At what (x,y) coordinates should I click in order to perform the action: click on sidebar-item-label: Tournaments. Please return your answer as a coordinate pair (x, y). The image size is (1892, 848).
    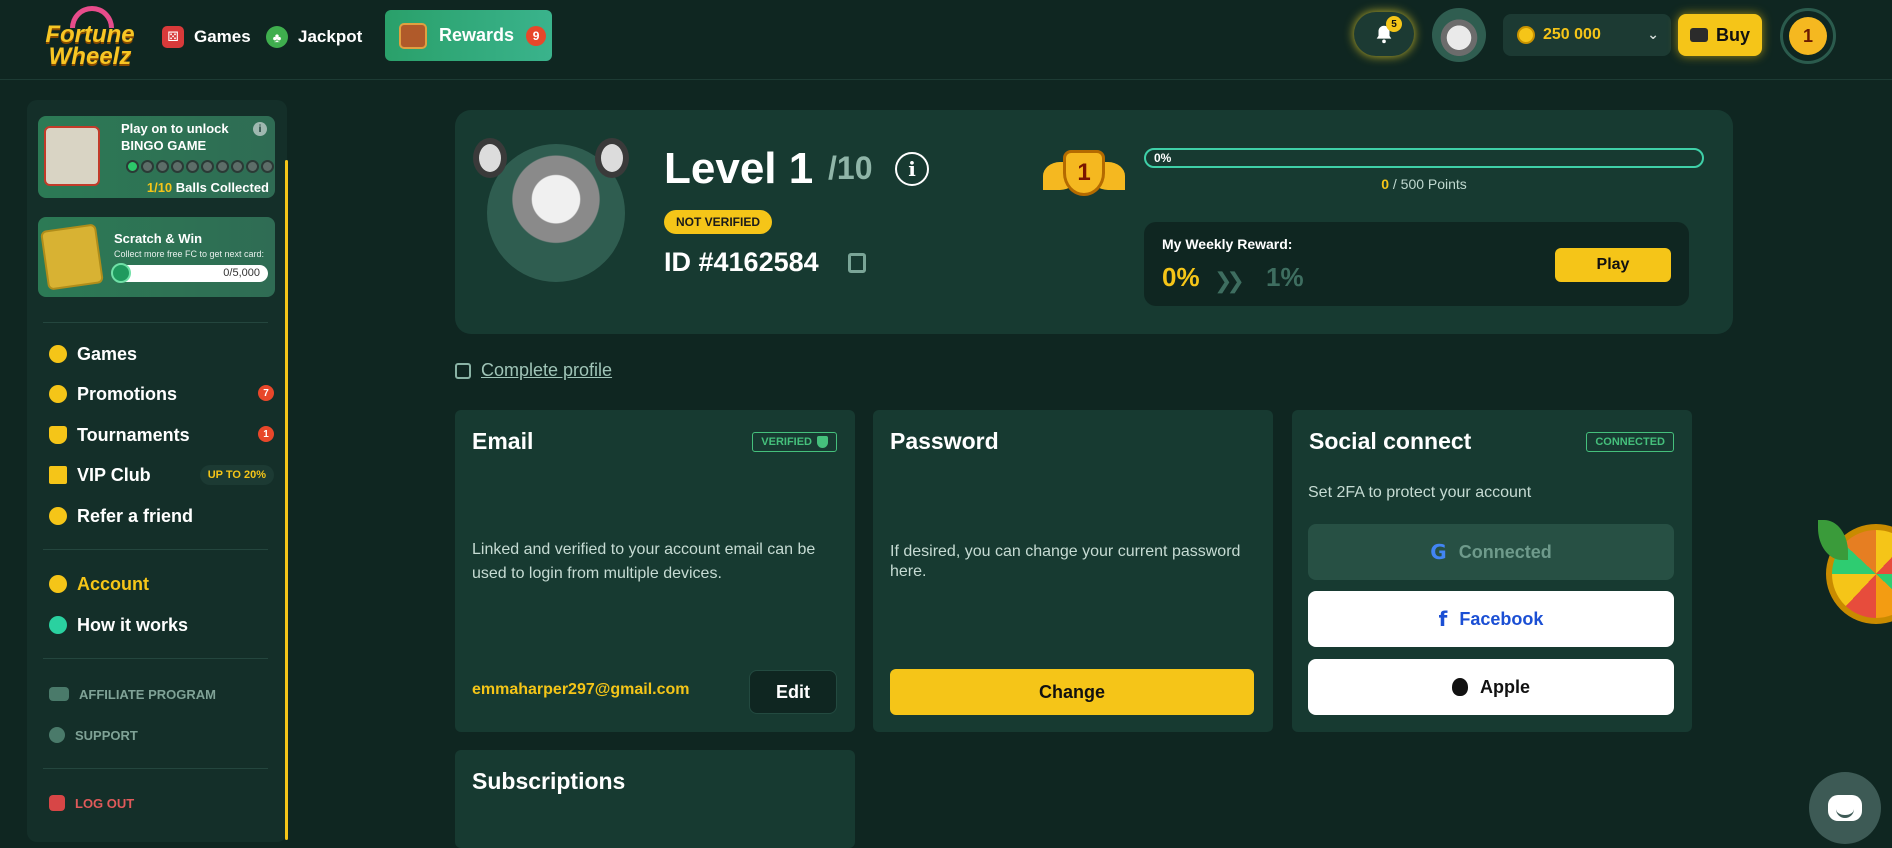
    Looking at the image, I should click on (133, 434).